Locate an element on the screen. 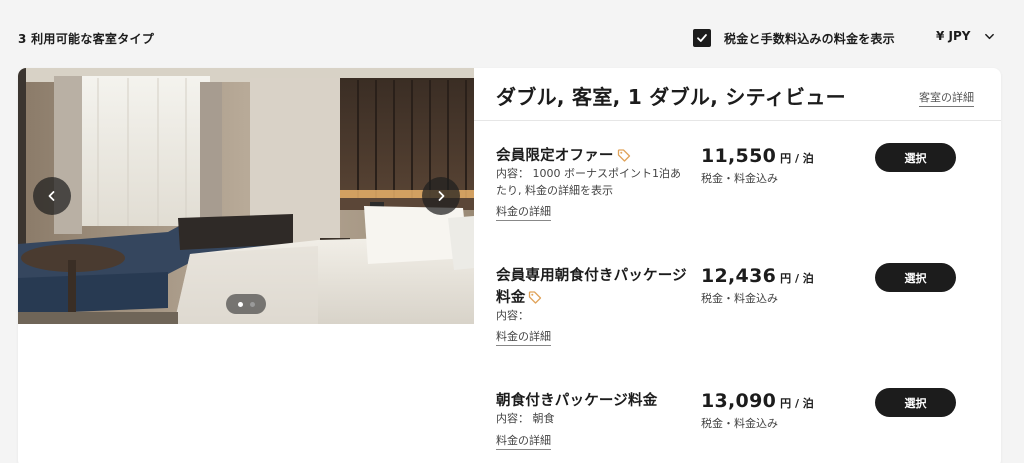  rate-price: 12,436 円 / 泊 is located at coordinates (757, 276).